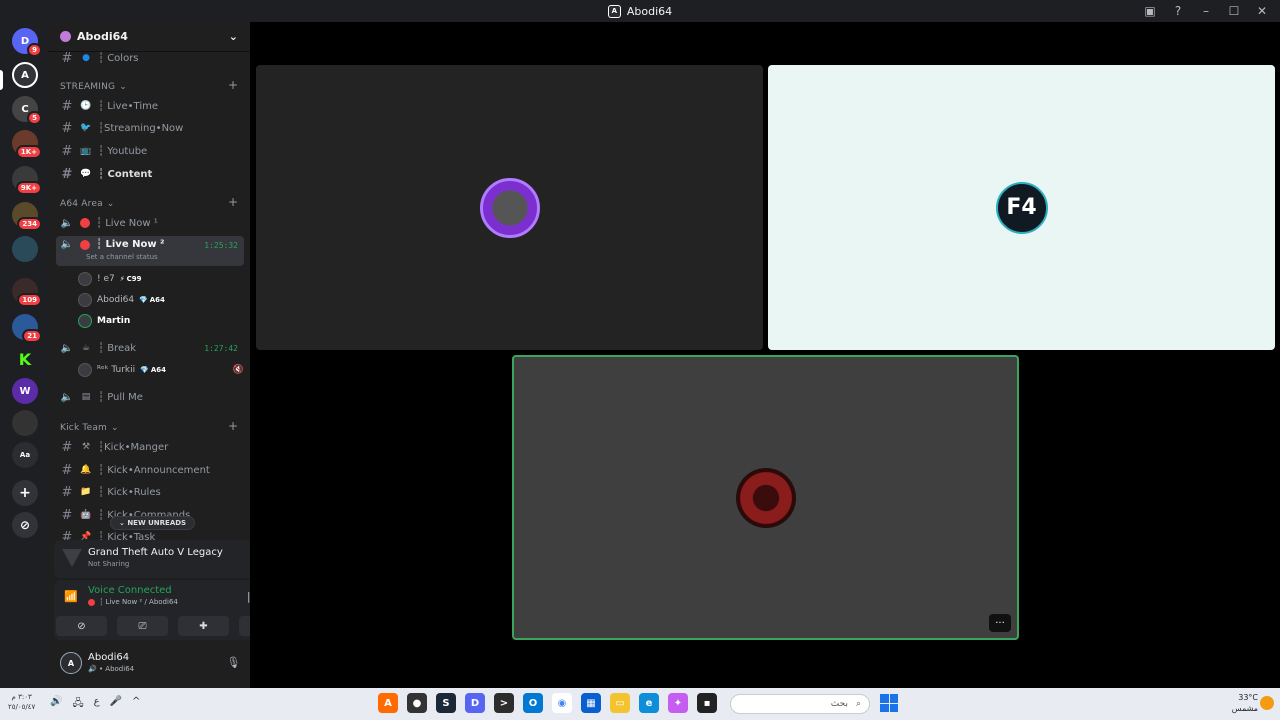 Image resolution: width=1280 pixels, height=720 pixels. Describe the element at coordinates (28, 152) in the screenshot. I see `unread-badge: 1K+` at that location.